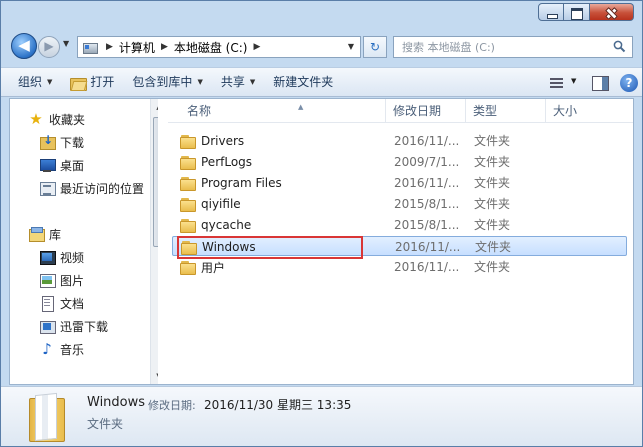 The image size is (643, 447). I want to click on back-button: ◀, so click(24, 46).